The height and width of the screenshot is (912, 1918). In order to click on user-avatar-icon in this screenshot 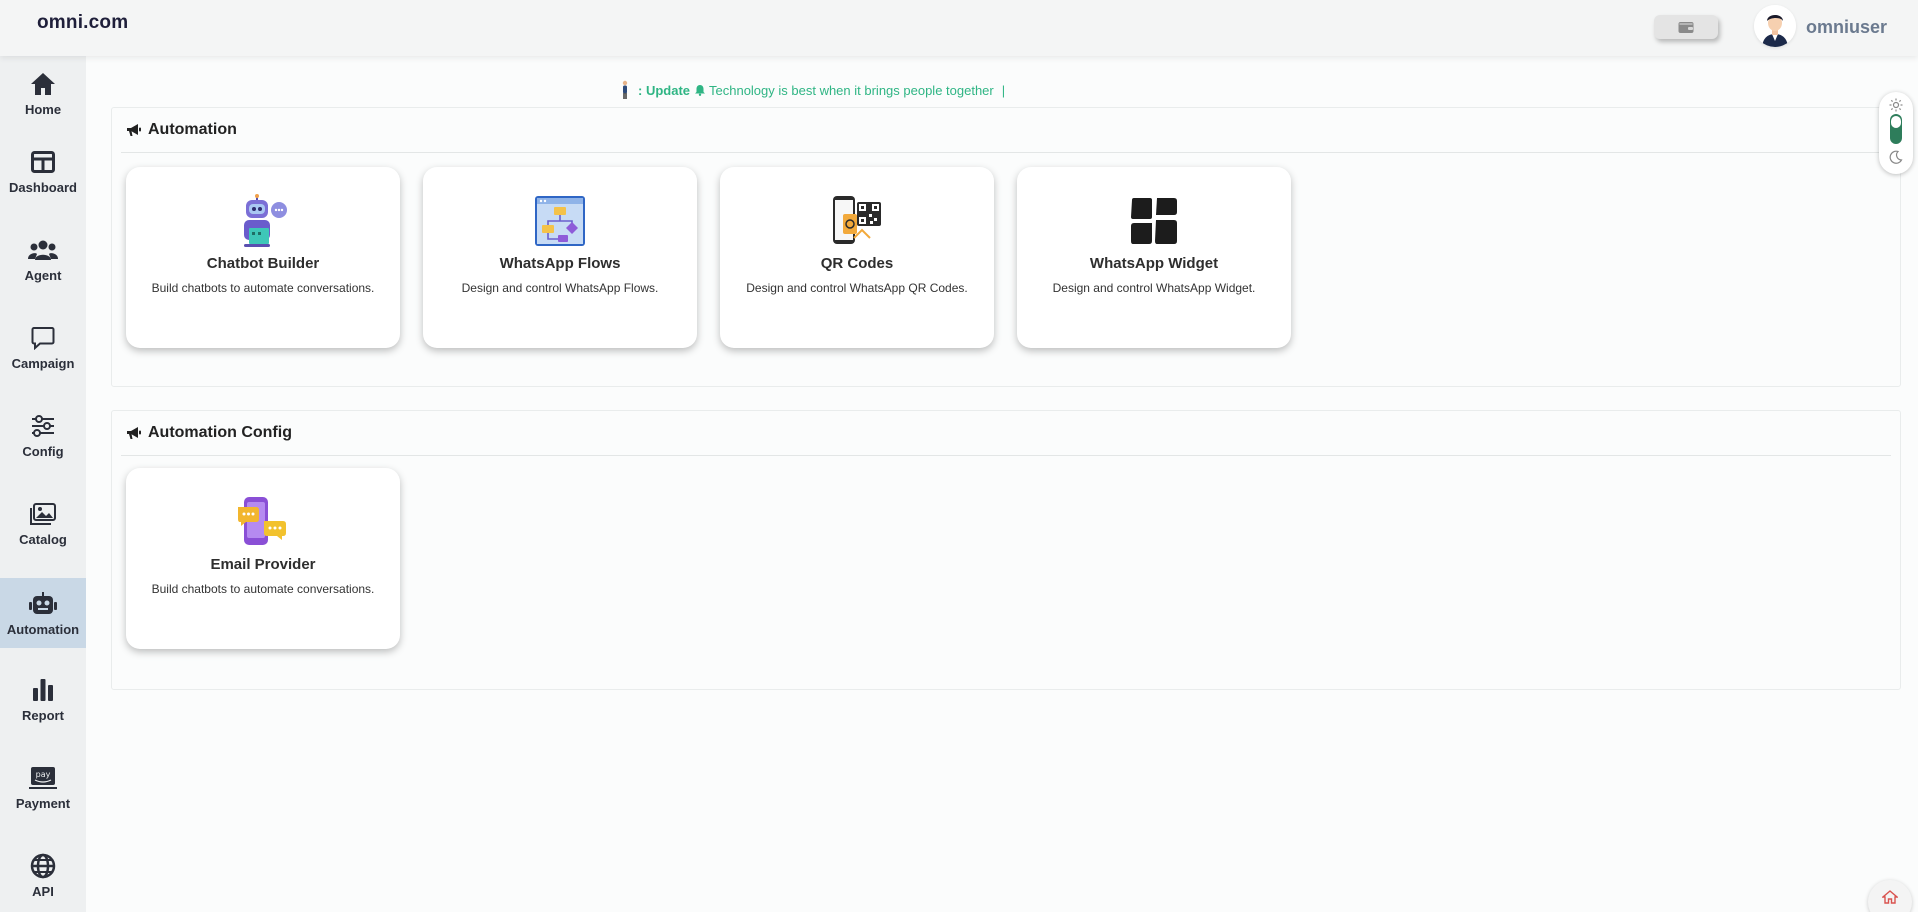, I will do `click(1775, 26)`.